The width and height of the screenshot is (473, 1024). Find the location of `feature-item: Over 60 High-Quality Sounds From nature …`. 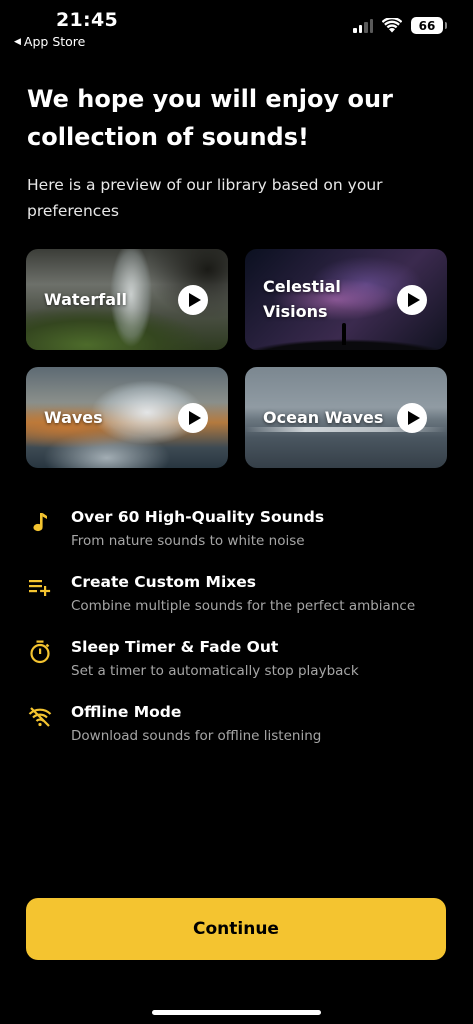

feature-item: Over 60 High-Quality Sounds From nature … is located at coordinates (237, 532).